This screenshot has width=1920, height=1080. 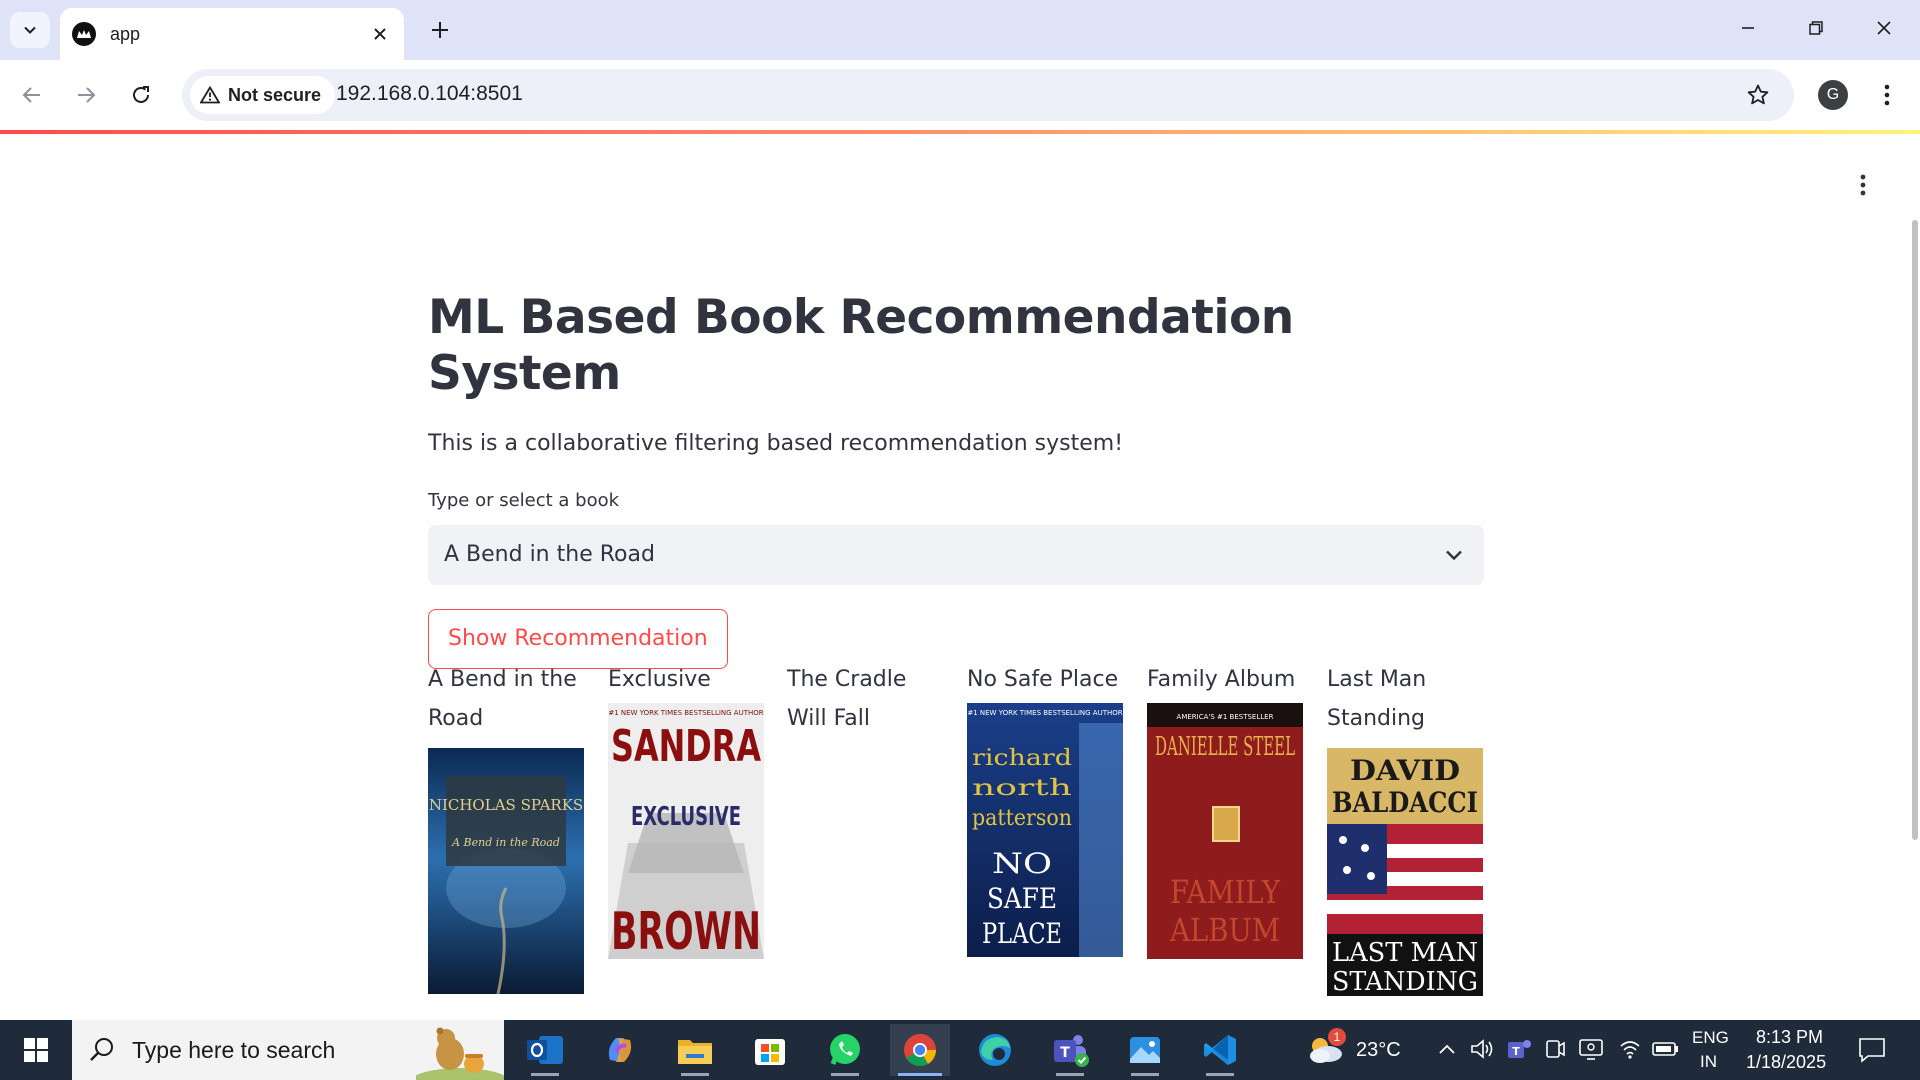 I want to click on profile-avatar: G, so click(x=1833, y=95).